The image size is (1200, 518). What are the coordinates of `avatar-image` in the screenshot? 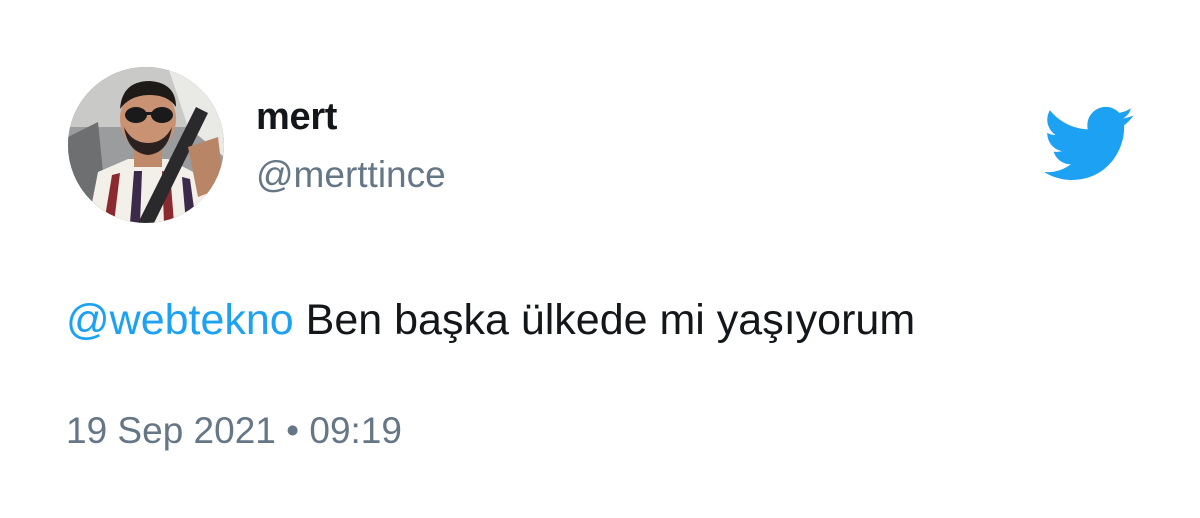 It's located at (146, 145).